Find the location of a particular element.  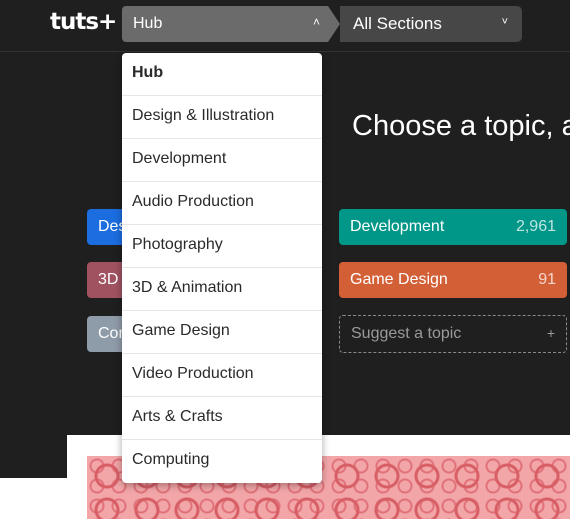

suggest-topic-label: Suggest a topic is located at coordinates (406, 333).